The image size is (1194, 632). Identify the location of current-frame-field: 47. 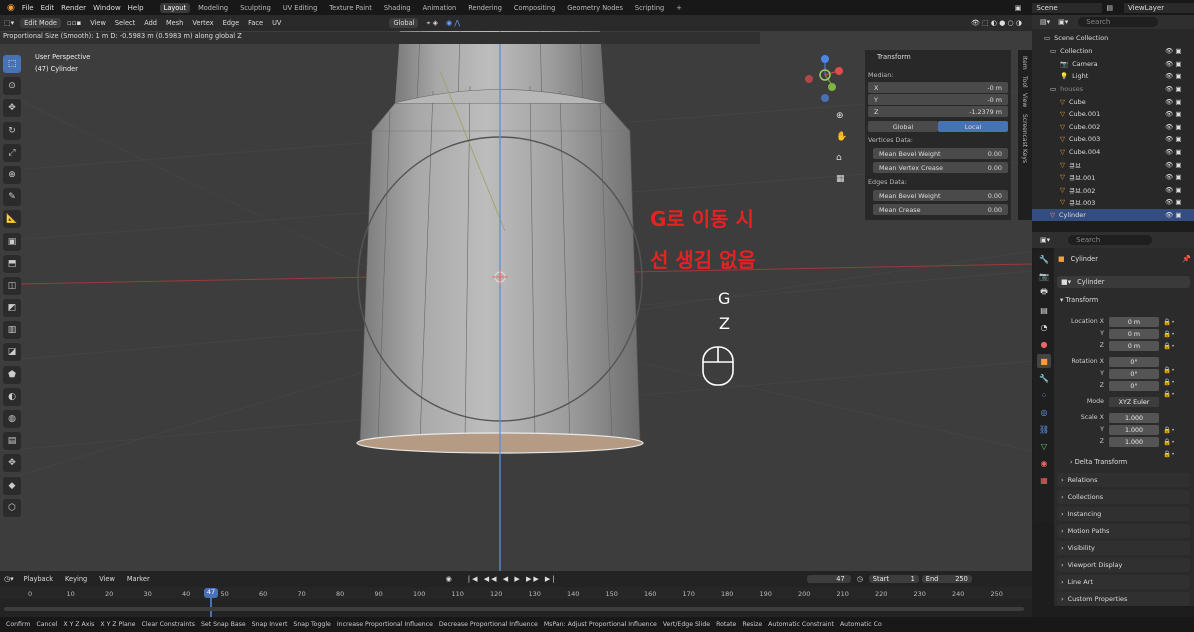
(828, 579).